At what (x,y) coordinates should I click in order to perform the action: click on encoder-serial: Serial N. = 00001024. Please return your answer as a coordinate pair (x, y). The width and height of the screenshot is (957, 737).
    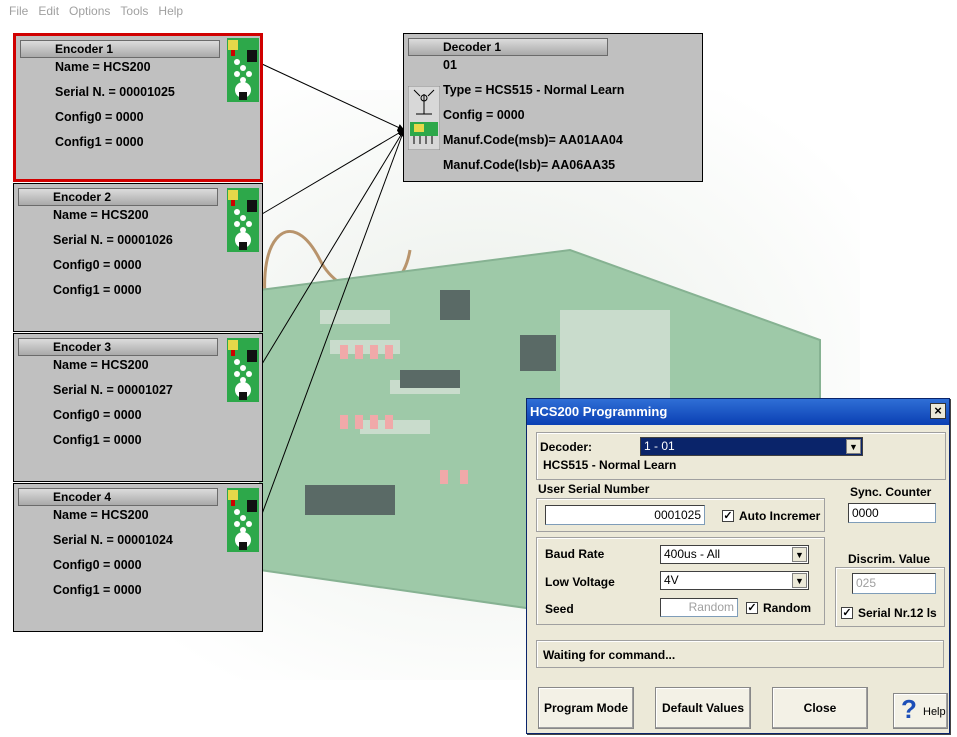
    Looking at the image, I should click on (113, 540).